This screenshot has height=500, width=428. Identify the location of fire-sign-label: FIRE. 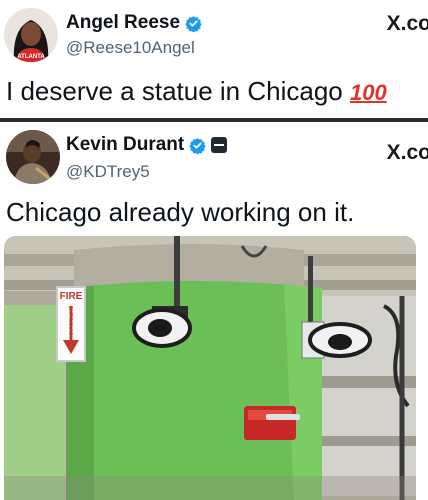
(71, 296).